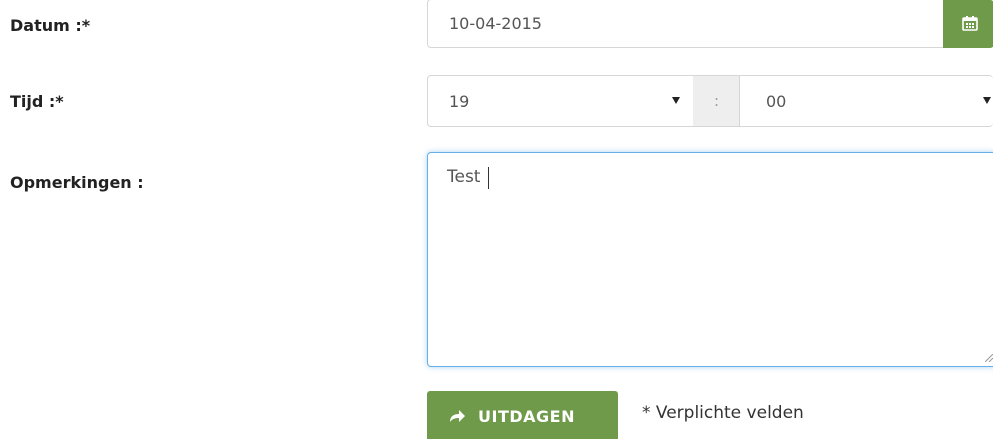  What do you see at coordinates (37, 101) in the screenshot?
I see `time-label: Tijd :*` at bounding box center [37, 101].